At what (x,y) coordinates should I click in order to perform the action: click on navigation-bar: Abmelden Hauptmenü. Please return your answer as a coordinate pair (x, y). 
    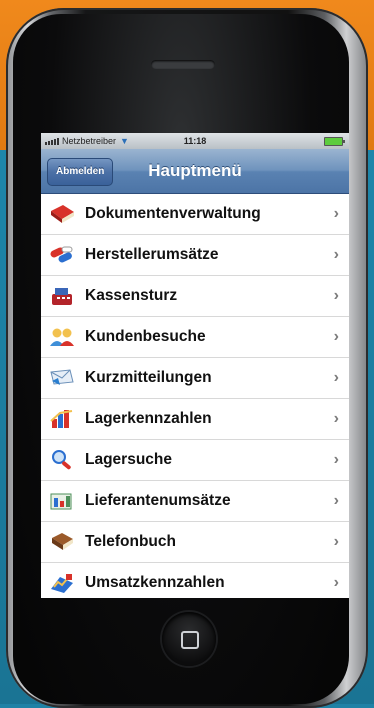
    Looking at the image, I should click on (195, 171).